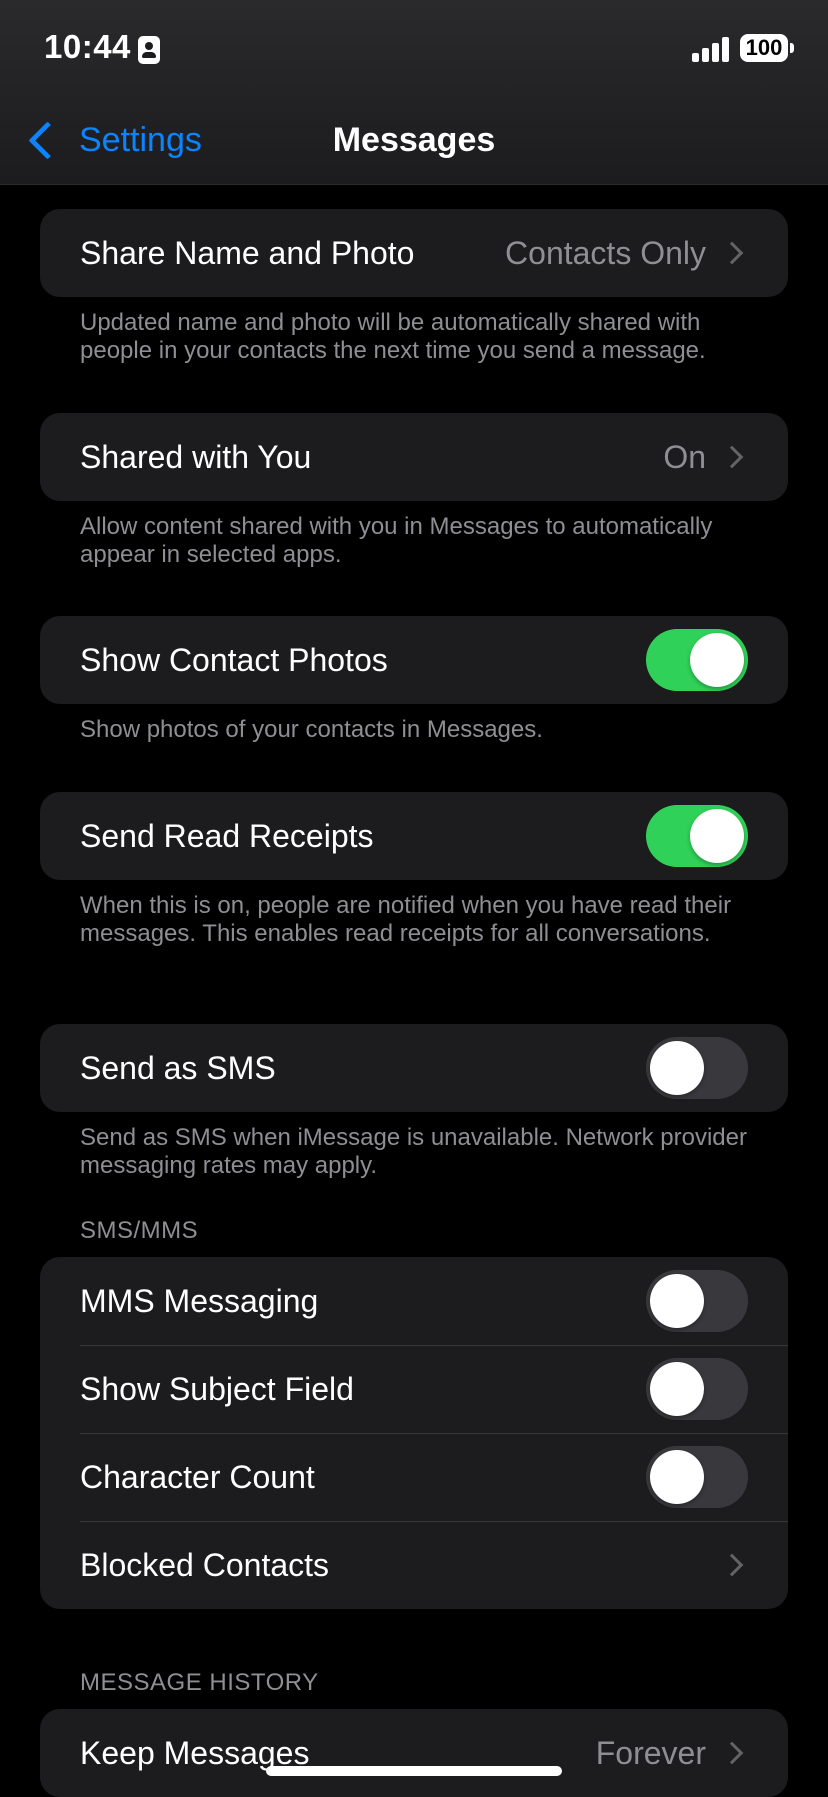 Image resolution: width=828 pixels, height=1797 pixels. I want to click on share-name-label: Share Name and Photo, so click(247, 252).